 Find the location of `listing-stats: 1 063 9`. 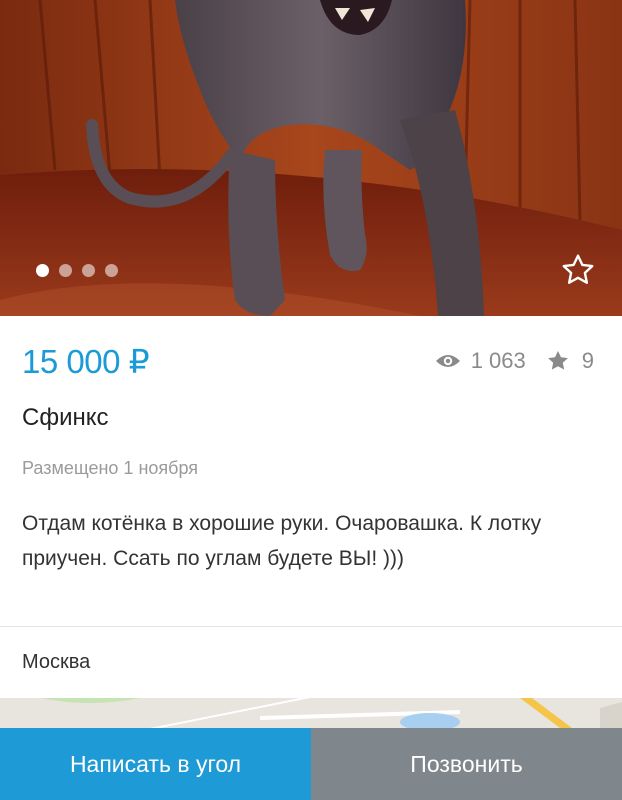

listing-stats: 1 063 9 is located at coordinates (514, 361).